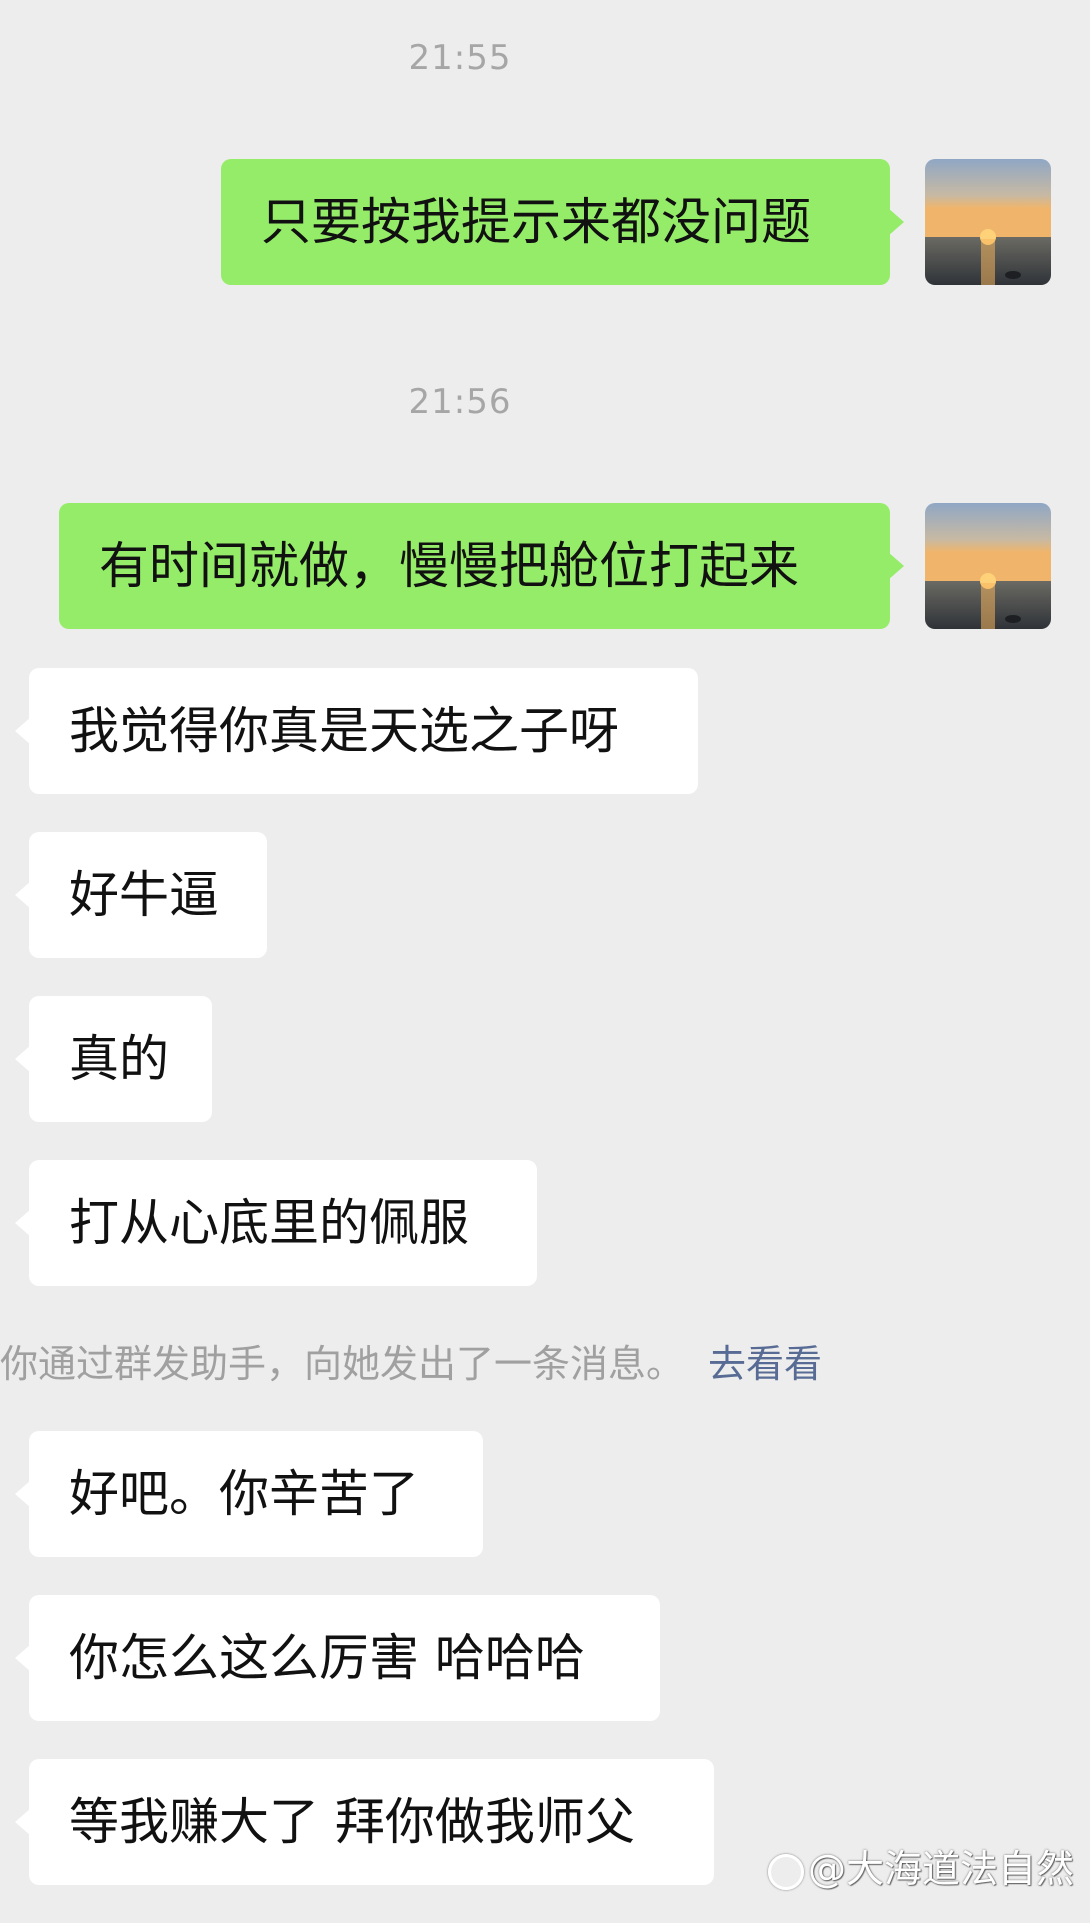  Describe the element at coordinates (249, 1494) in the screenshot. I see `received-message-bubble: 好吧。你辛苦了` at that location.